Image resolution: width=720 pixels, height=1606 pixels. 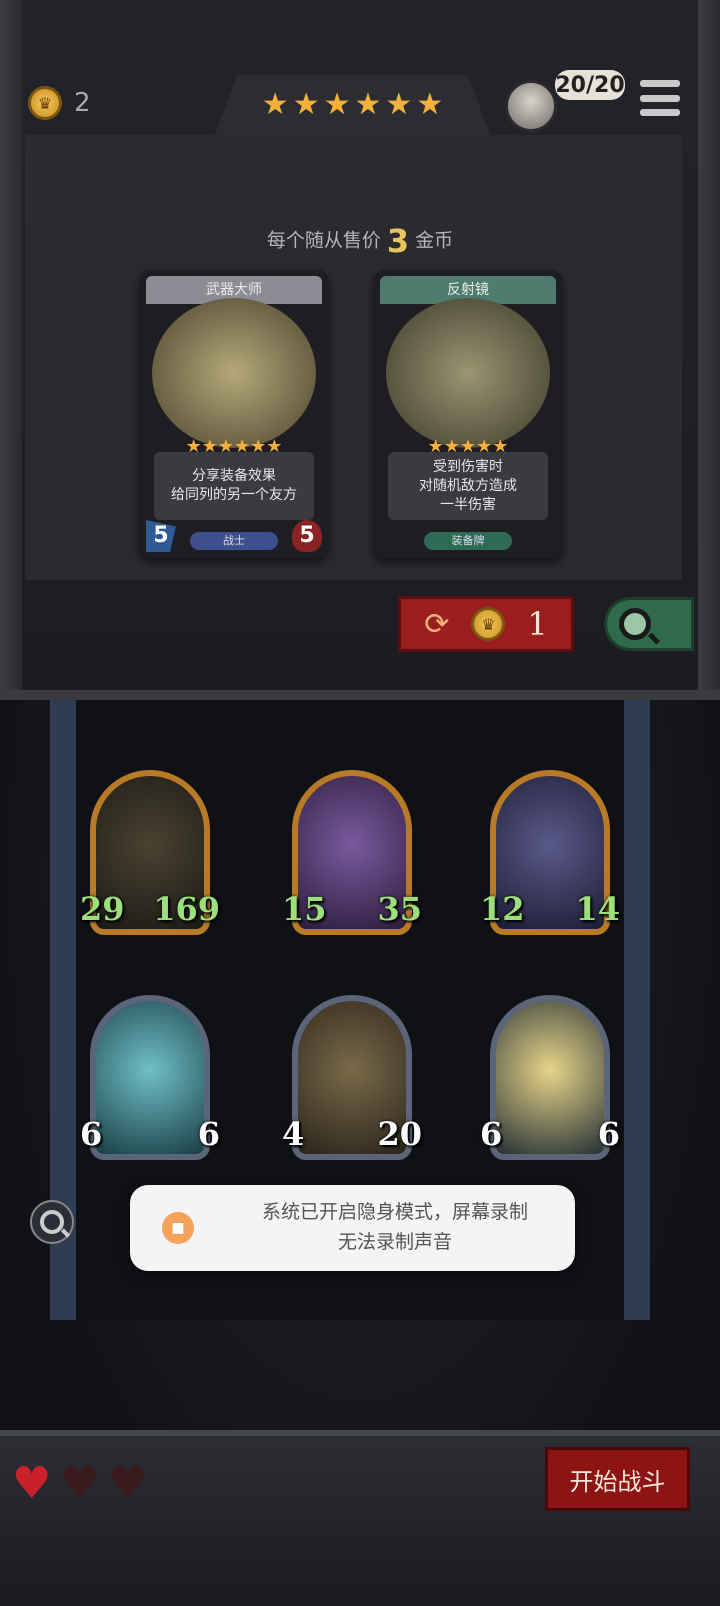 I want to click on minion-health: 20, so click(x=397, y=1134).